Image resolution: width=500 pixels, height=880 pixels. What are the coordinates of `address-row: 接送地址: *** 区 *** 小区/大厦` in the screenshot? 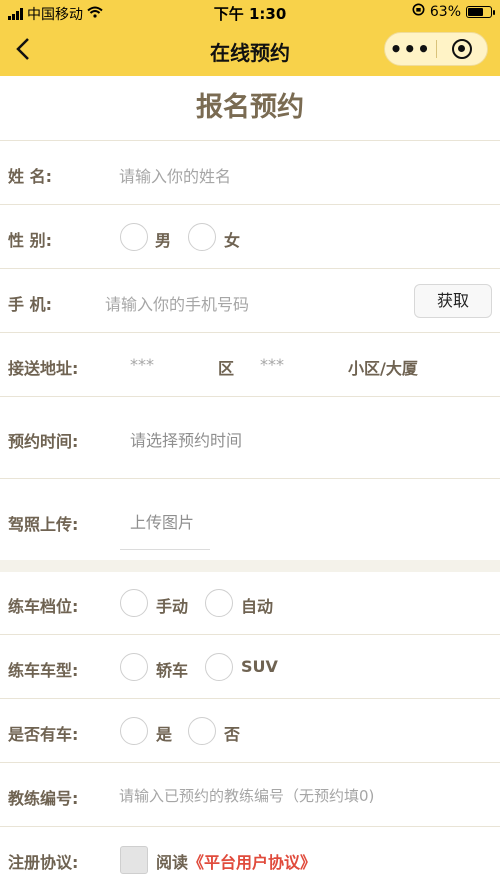 It's located at (250, 364).